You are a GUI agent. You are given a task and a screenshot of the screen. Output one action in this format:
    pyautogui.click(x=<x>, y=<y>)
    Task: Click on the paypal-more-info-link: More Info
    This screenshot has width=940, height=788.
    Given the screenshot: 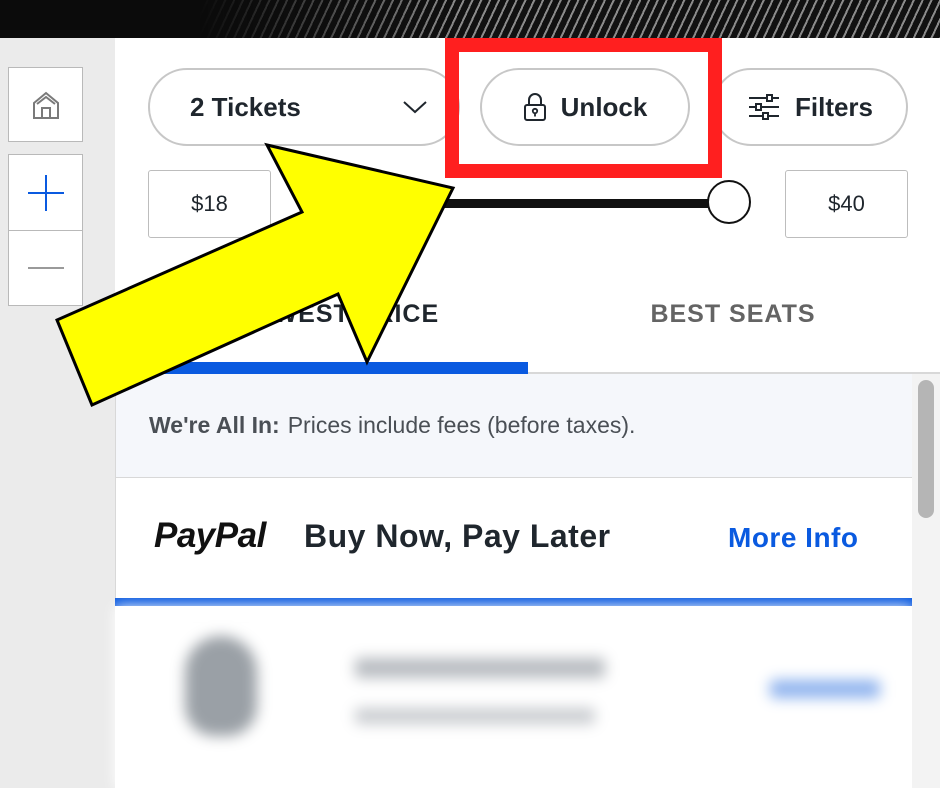 What is the action you would take?
    pyautogui.click(x=793, y=538)
    